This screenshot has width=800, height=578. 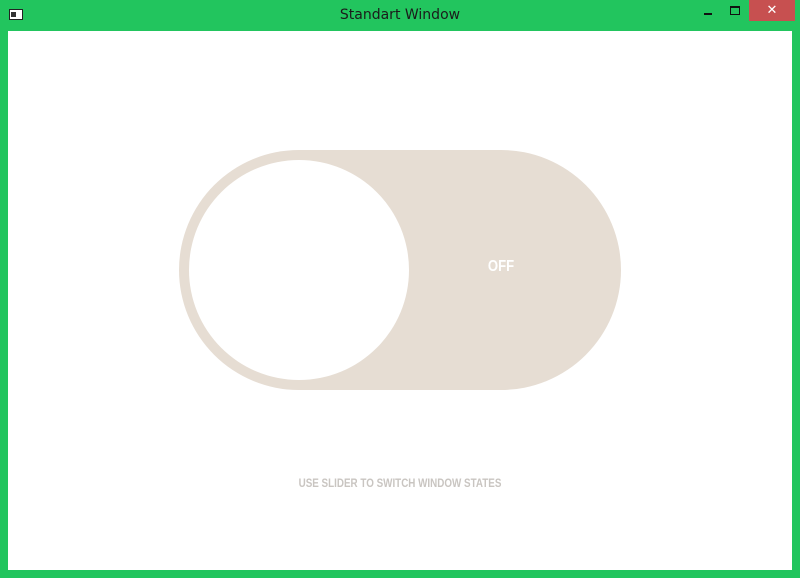 I want to click on maximize-button, so click(x=734, y=10).